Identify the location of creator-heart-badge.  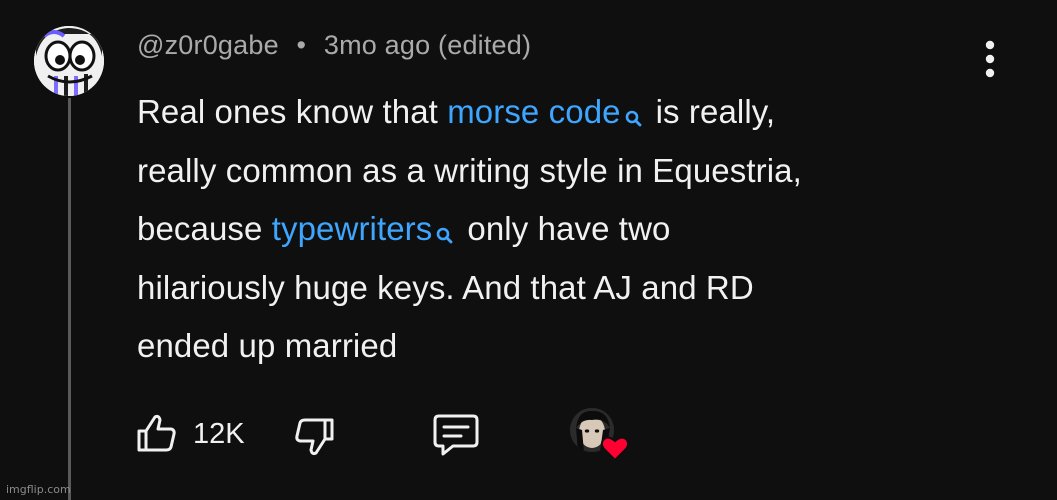
(601, 436).